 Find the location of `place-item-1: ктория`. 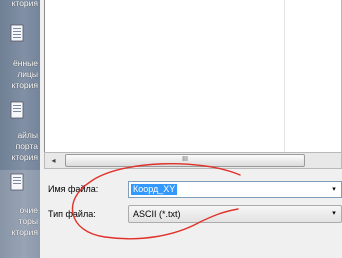

place-item-1: ктория is located at coordinates (20, 6).